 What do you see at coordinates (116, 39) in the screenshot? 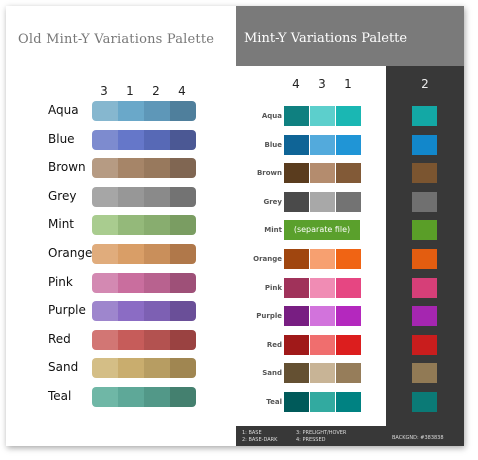
I see `old-palette-title: Old Mint-Y Variations Palette` at bounding box center [116, 39].